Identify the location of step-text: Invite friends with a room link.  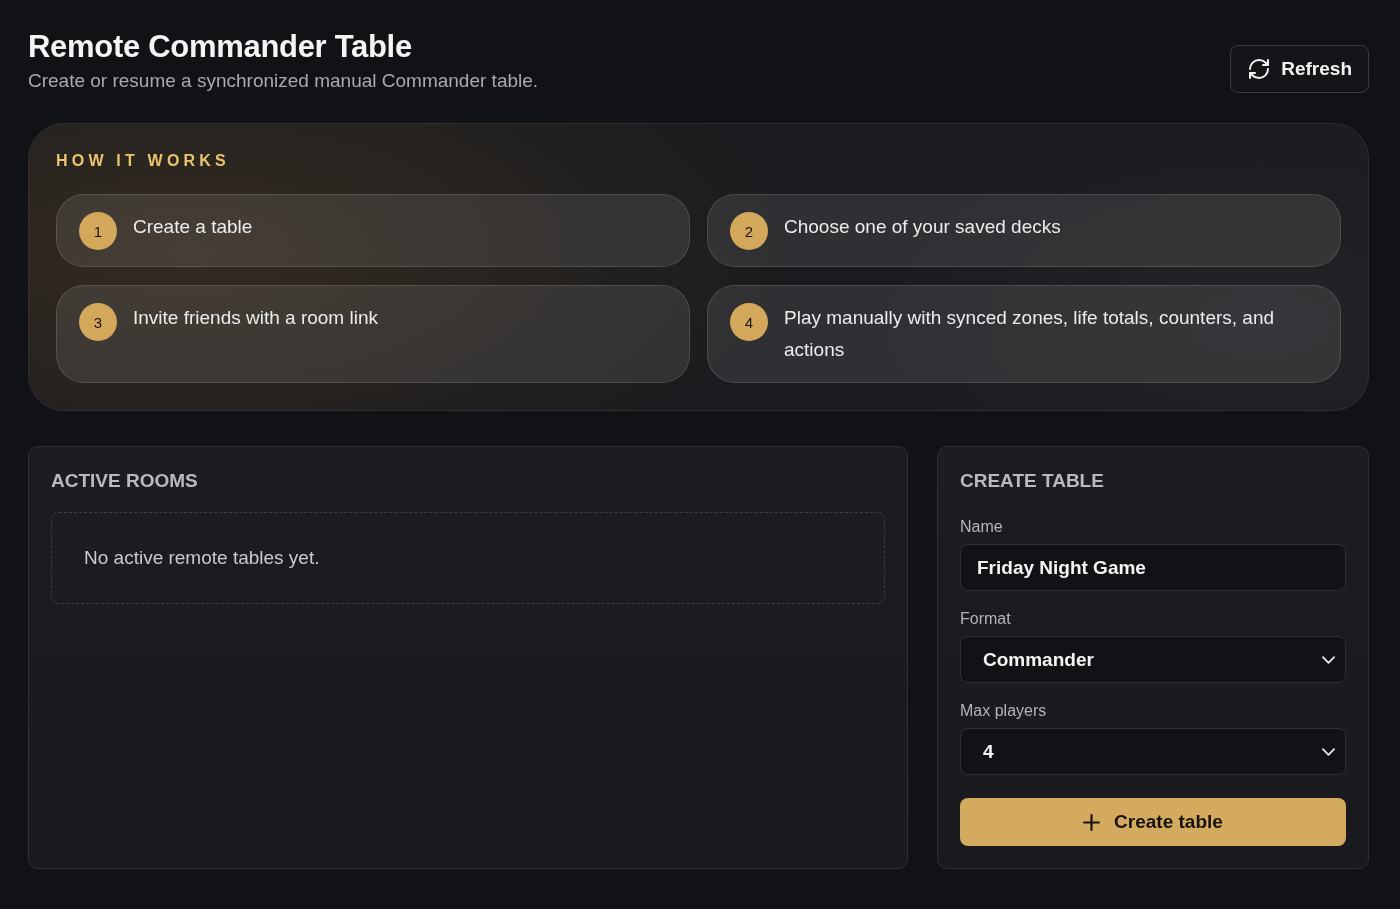
(255, 318).